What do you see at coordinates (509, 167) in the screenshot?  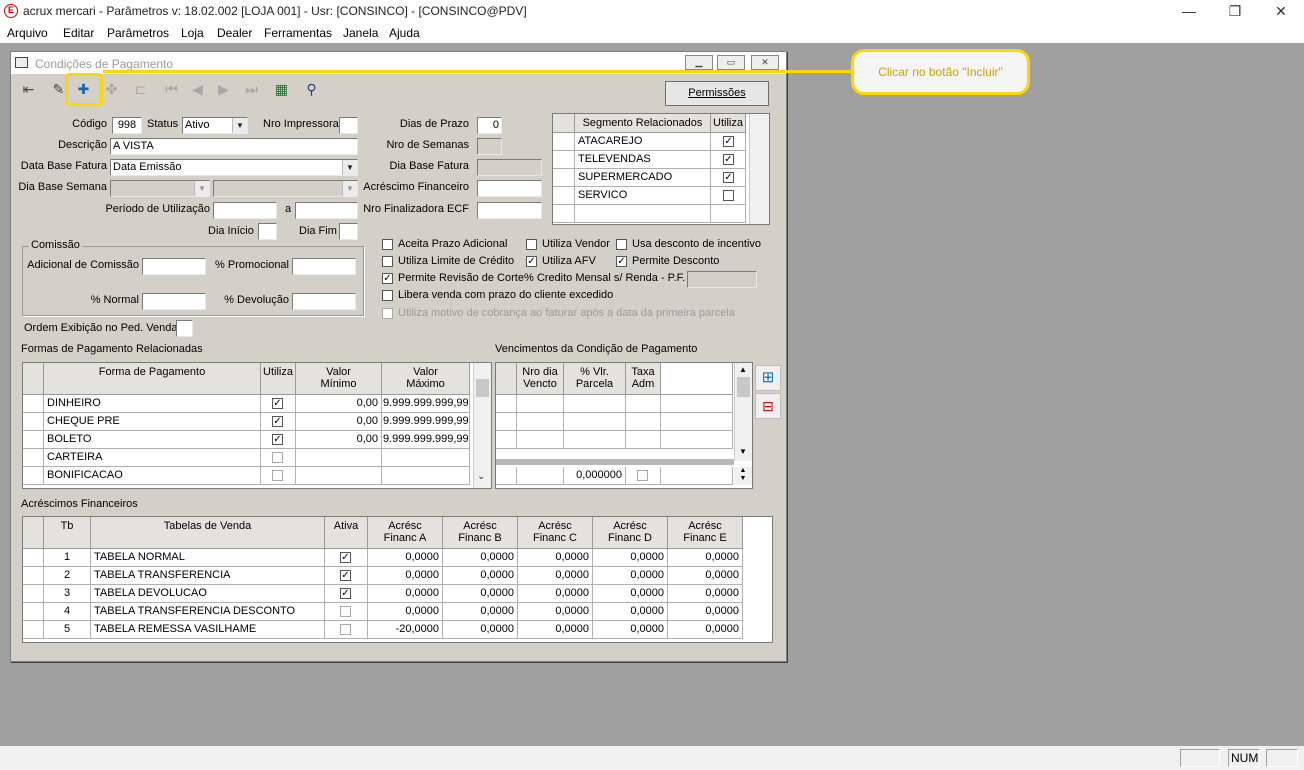 I see `dia-base-fatura-field` at bounding box center [509, 167].